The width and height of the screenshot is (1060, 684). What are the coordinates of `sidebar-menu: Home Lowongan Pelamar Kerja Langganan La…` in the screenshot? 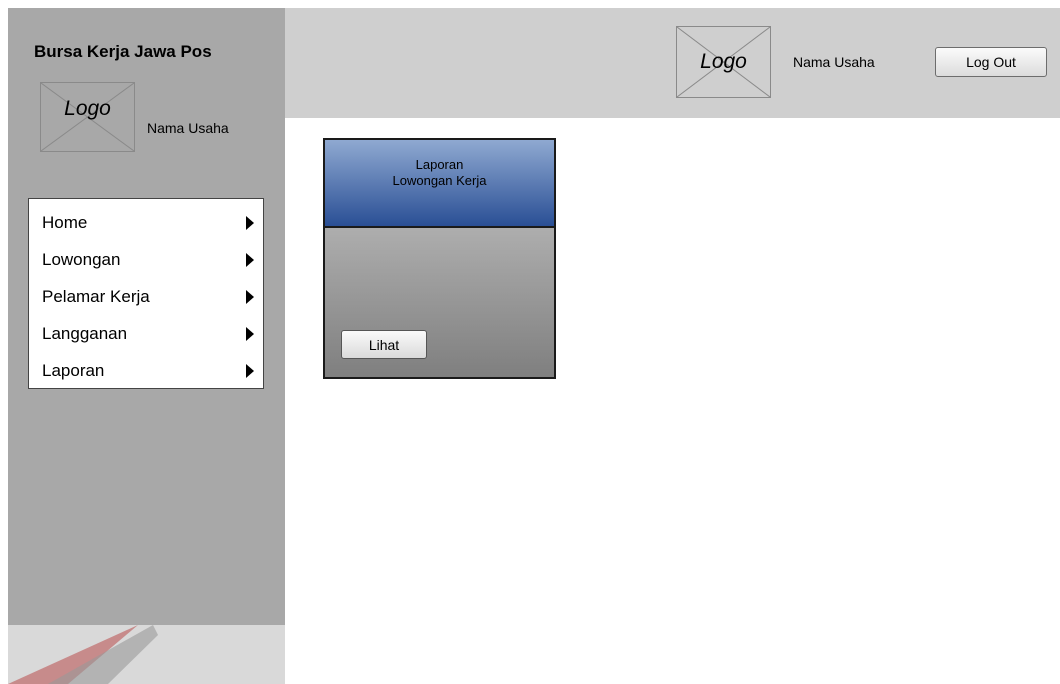 It's located at (146, 293).